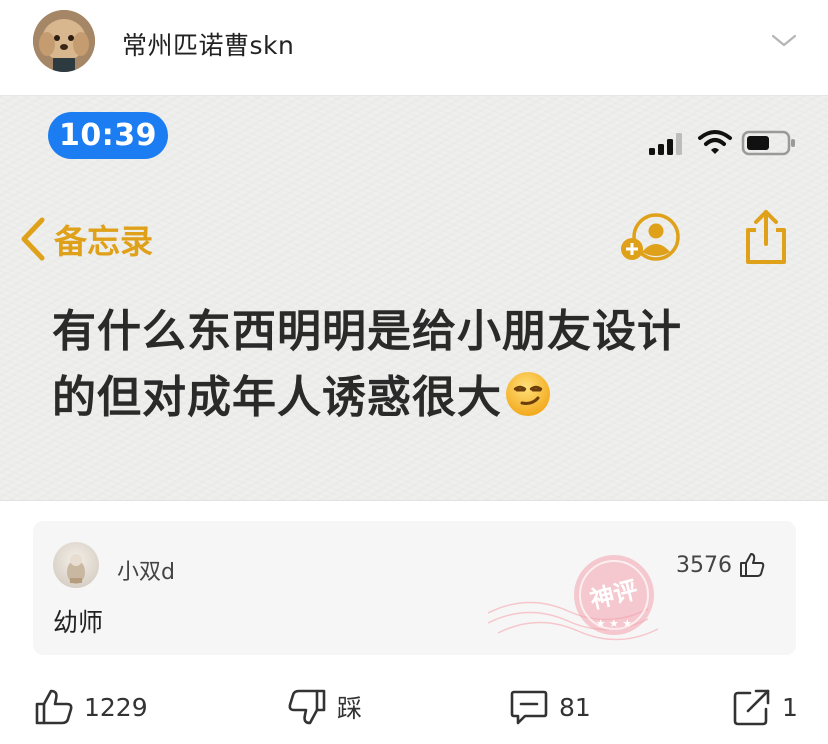  Describe the element at coordinates (76, 569) in the screenshot. I see `doll-avatar-icon` at that location.